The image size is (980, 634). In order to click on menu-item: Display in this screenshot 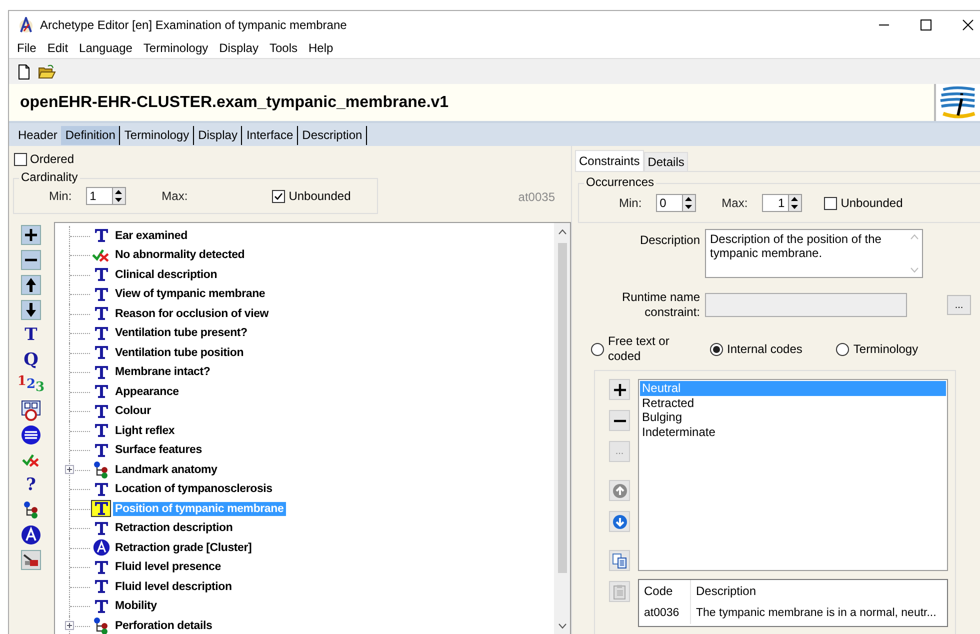, I will do `click(238, 48)`.